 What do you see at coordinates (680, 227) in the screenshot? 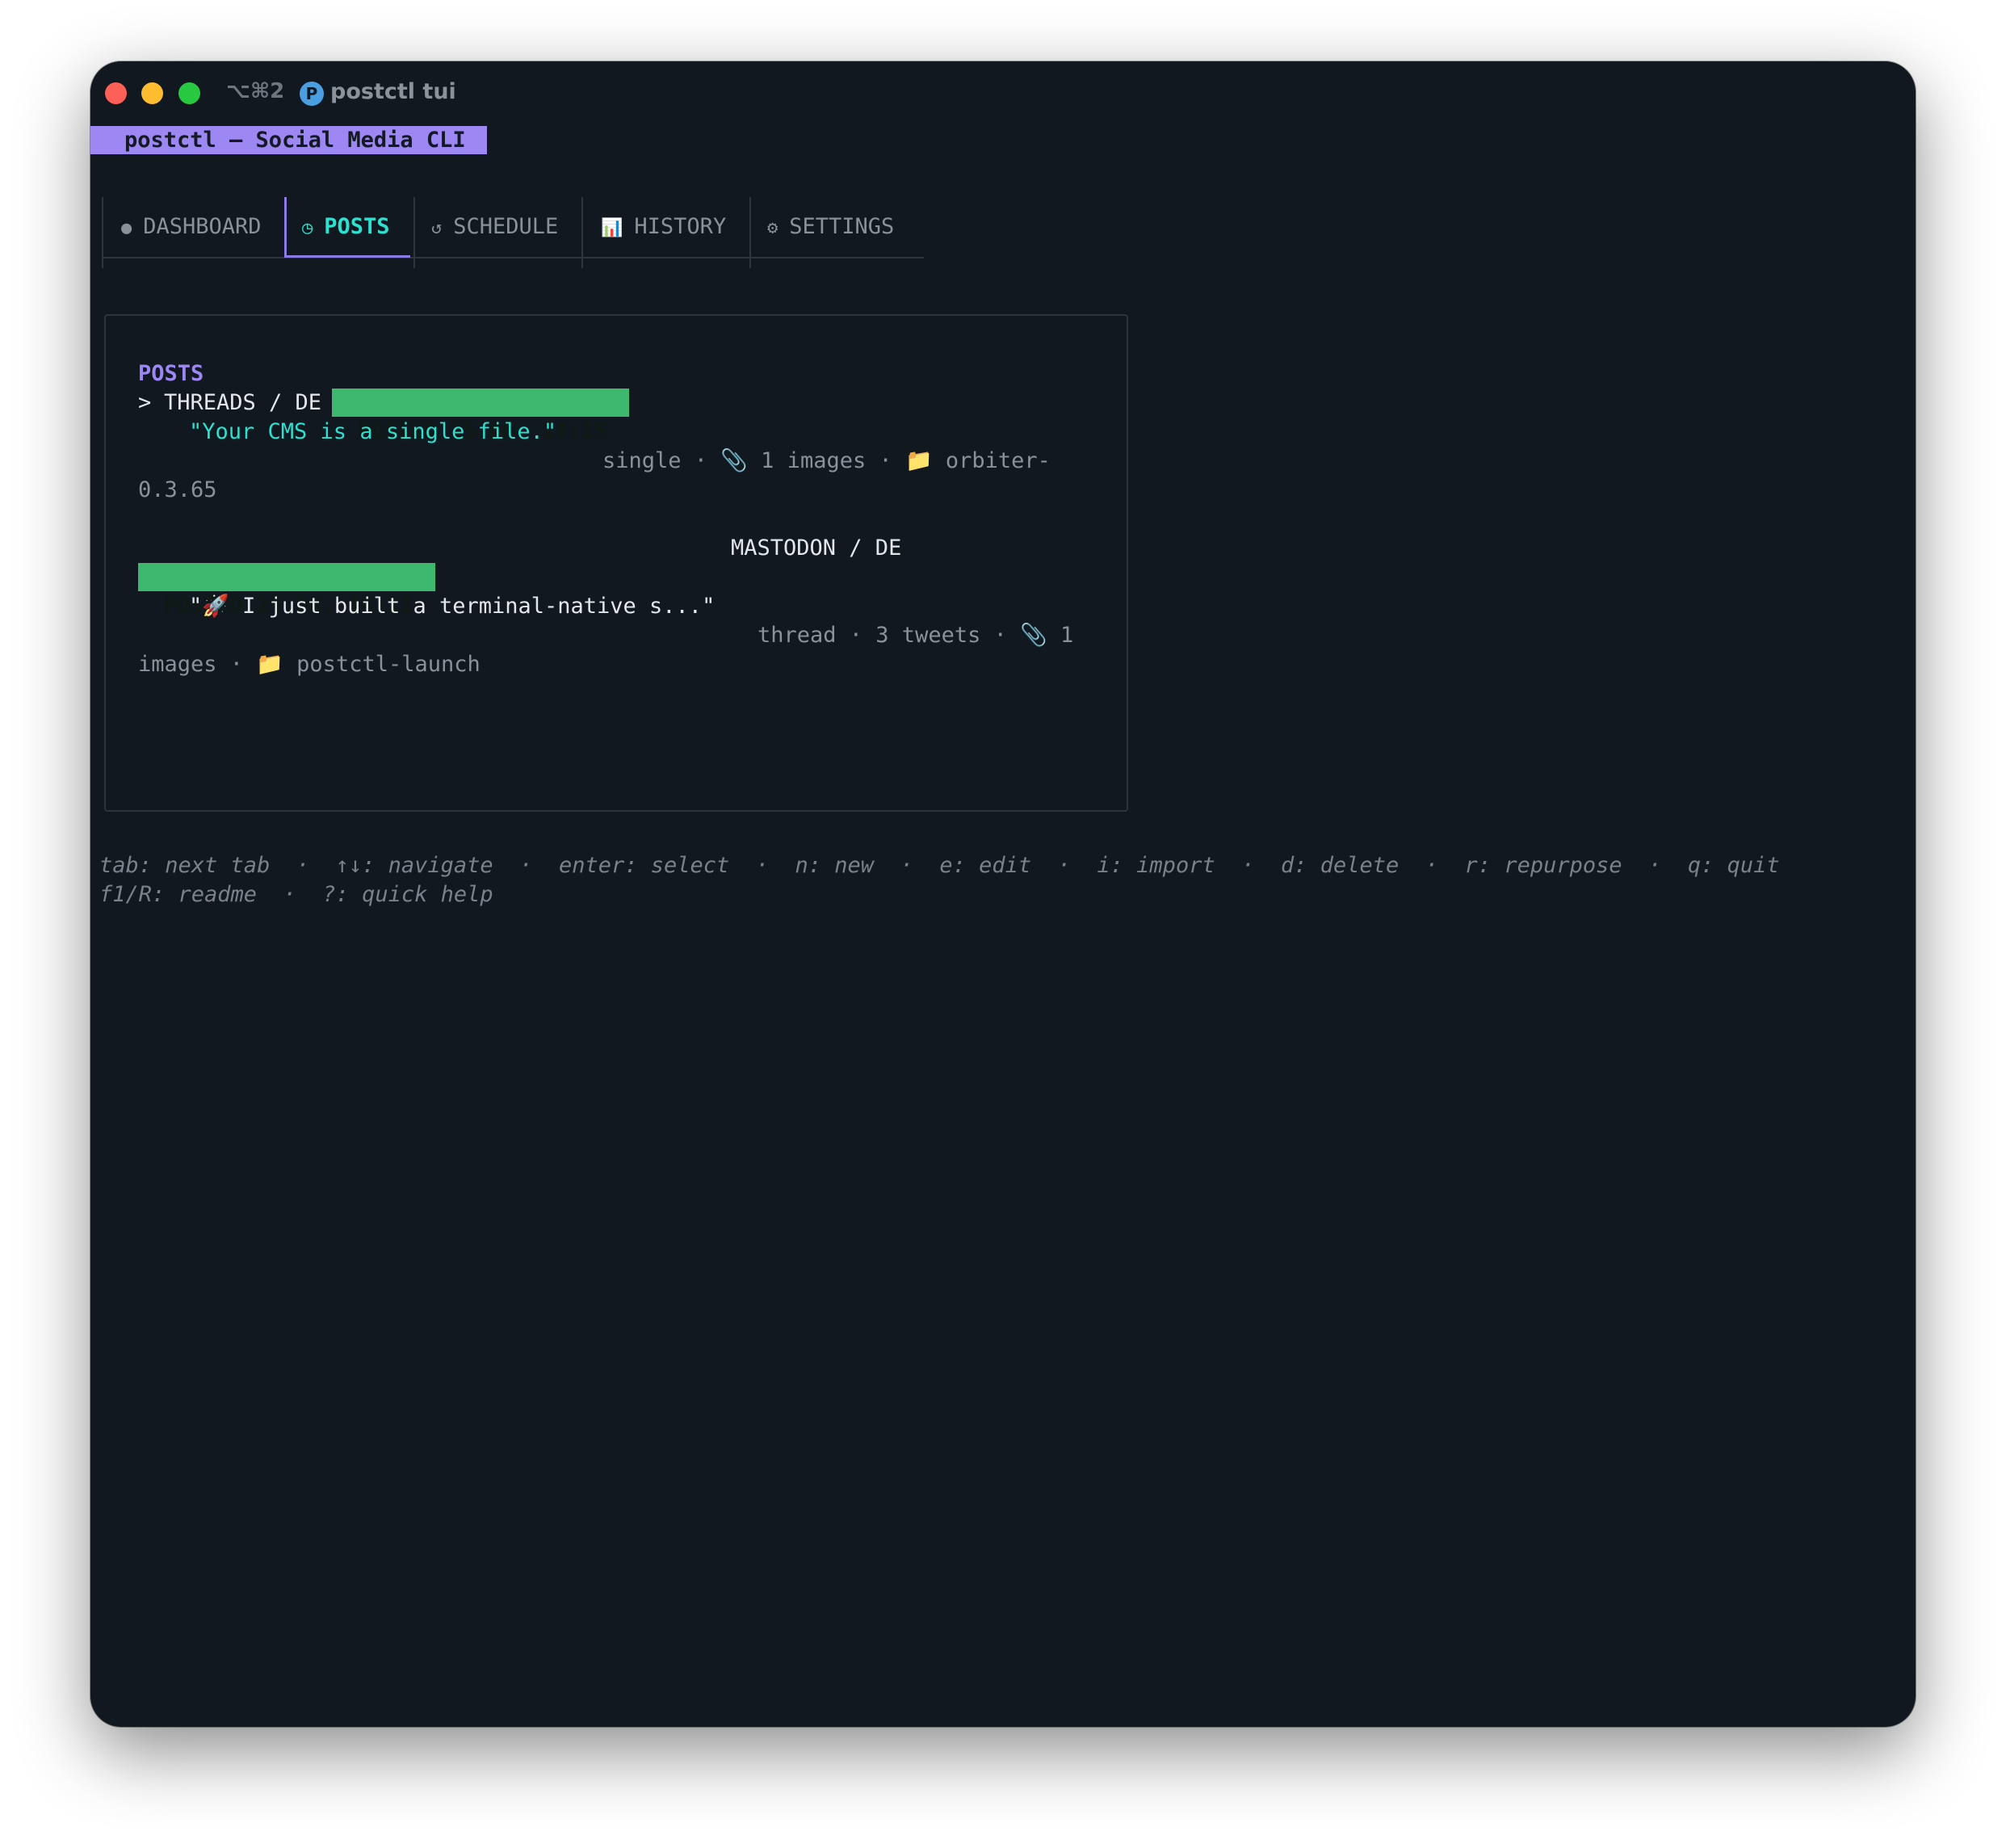
I see `tab-label: HISTORY` at bounding box center [680, 227].